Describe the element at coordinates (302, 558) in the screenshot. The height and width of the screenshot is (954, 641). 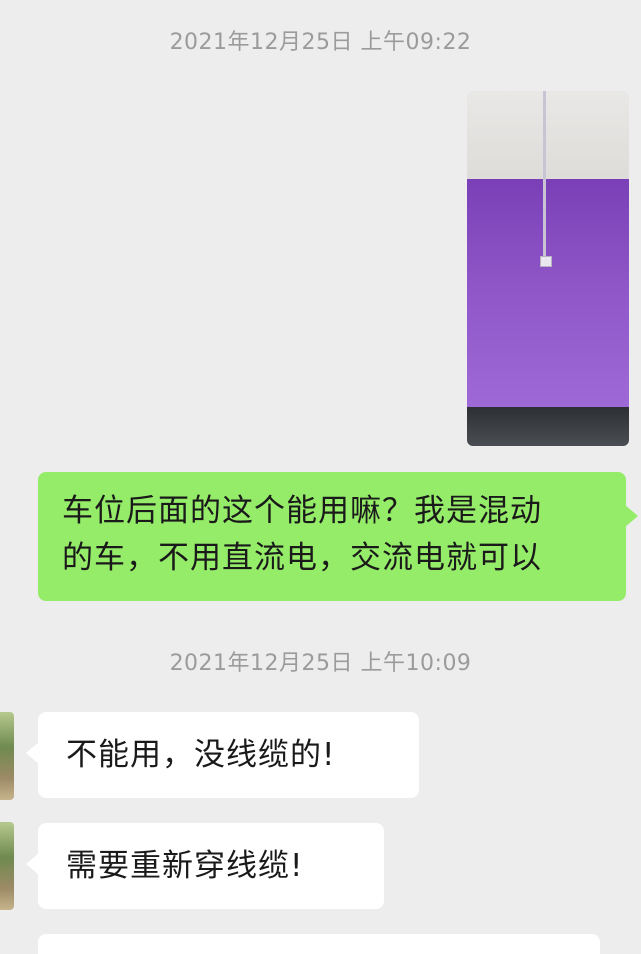
I see `message-text-line: 的车，不用直流电，交流电就可以` at that location.